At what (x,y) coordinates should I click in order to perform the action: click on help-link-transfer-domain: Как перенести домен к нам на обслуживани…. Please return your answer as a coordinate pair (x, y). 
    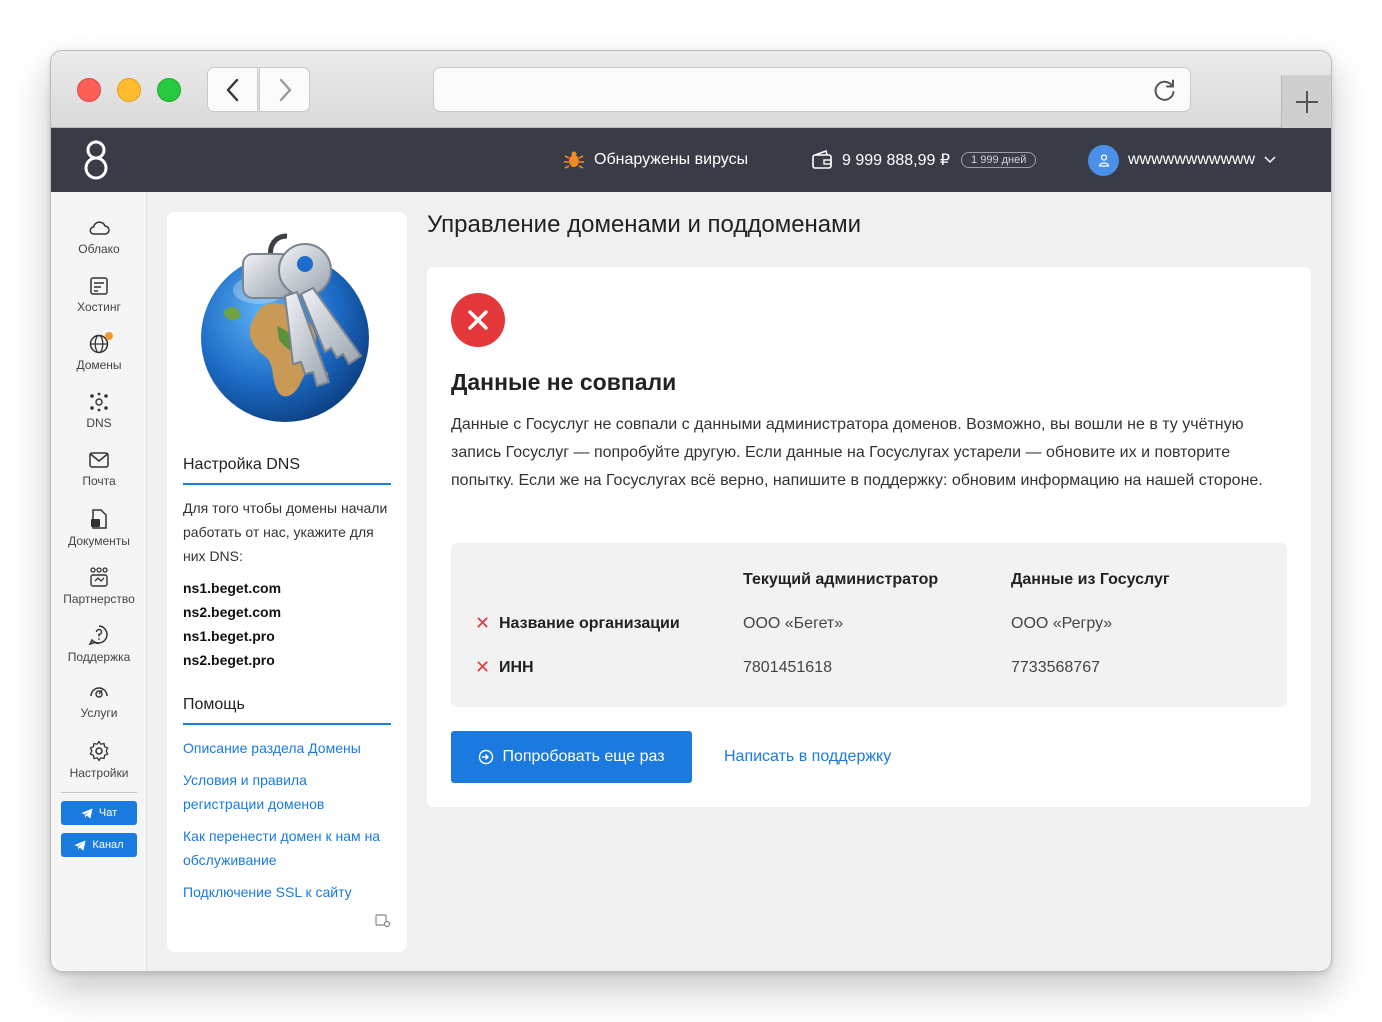
    Looking at the image, I should click on (288, 848).